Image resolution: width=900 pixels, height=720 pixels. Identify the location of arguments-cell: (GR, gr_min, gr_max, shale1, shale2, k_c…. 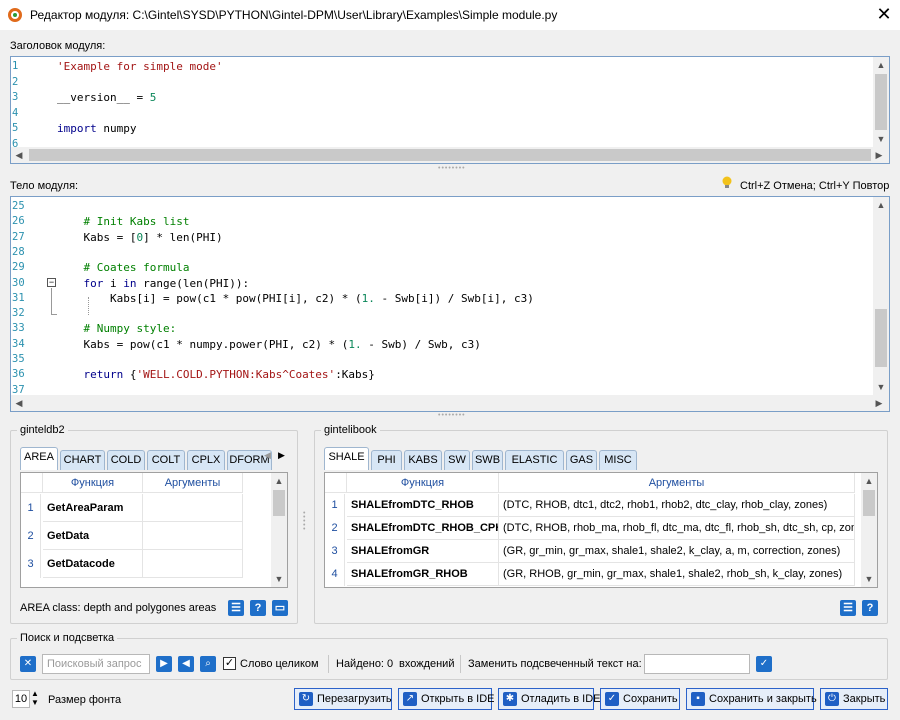
(677, 551).